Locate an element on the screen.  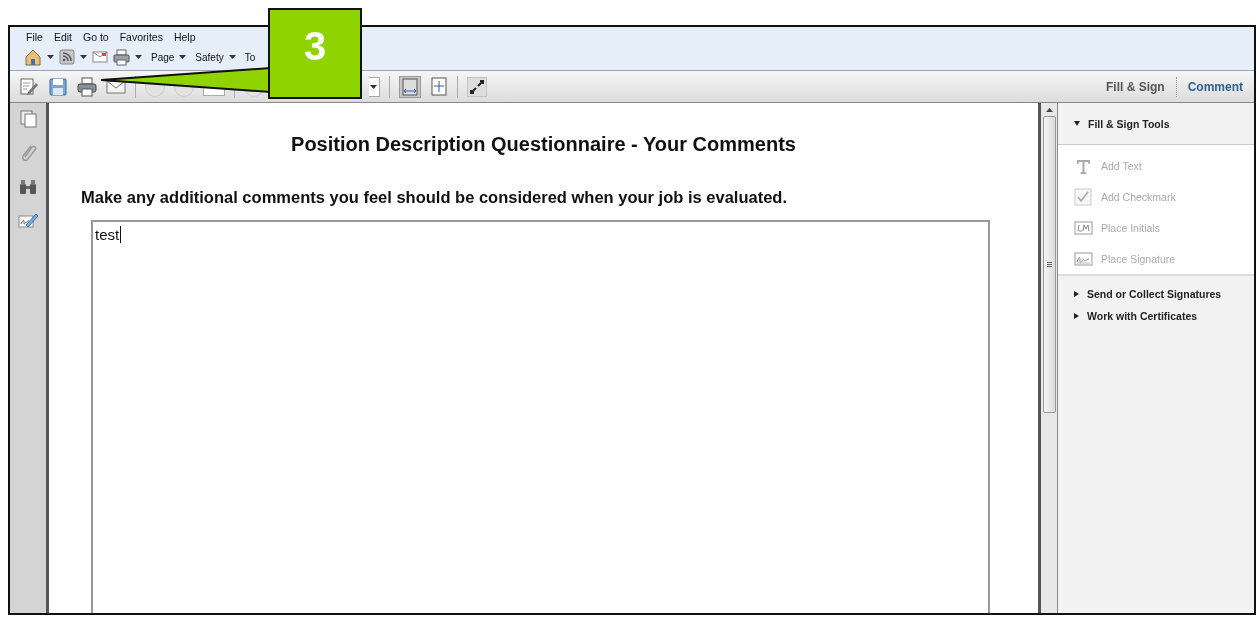
pane-tab: Fill & Sign is located at coordinates (1135, 86).